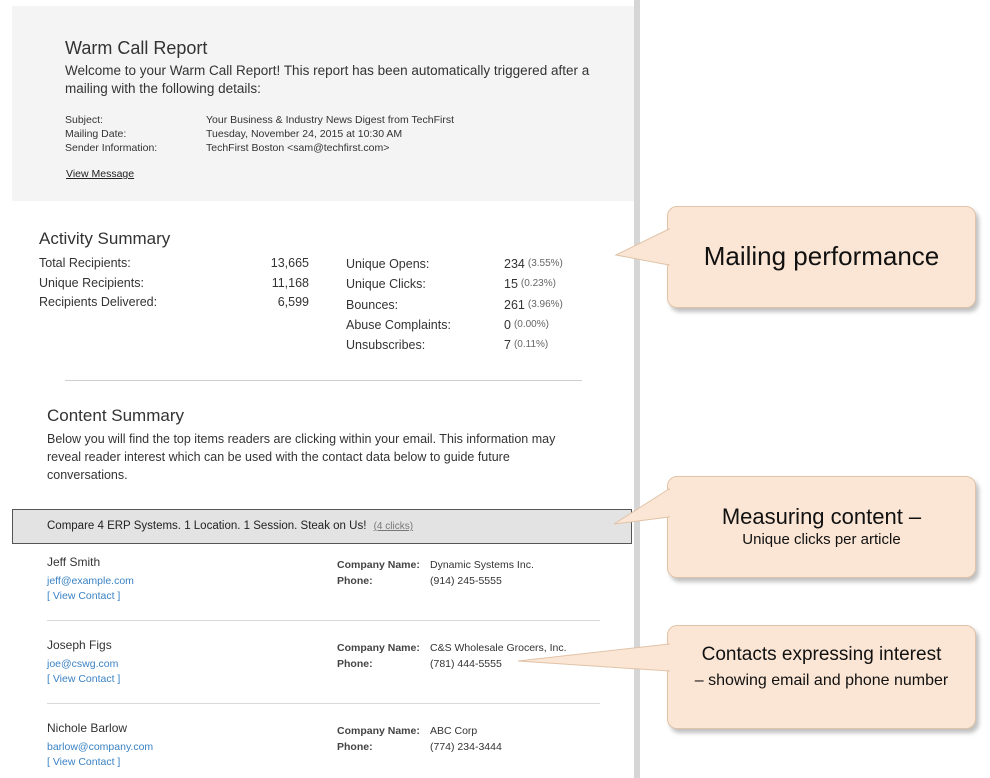  I want to click on stat-row: Unique Clicks: 15 (0.23%), so click(454, 284).